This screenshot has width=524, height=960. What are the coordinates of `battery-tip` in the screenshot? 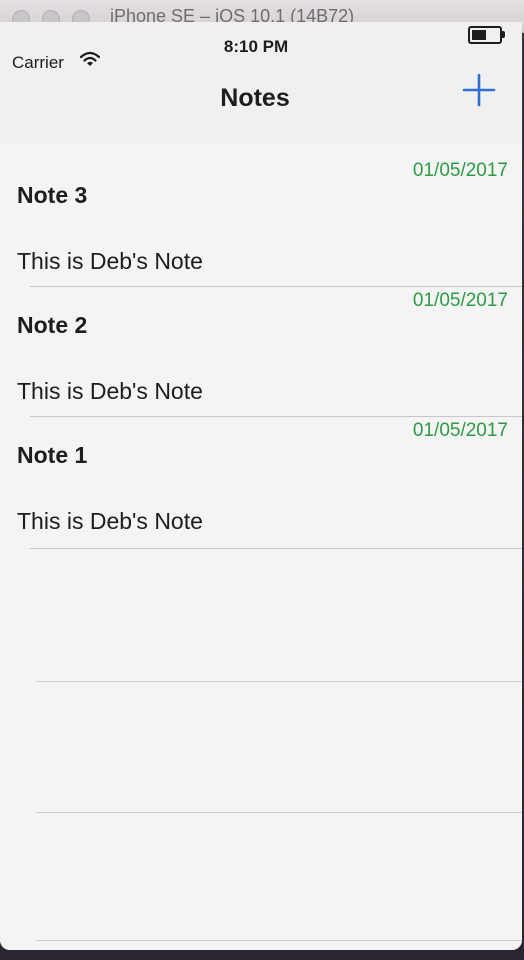 It's located at (503, 34).